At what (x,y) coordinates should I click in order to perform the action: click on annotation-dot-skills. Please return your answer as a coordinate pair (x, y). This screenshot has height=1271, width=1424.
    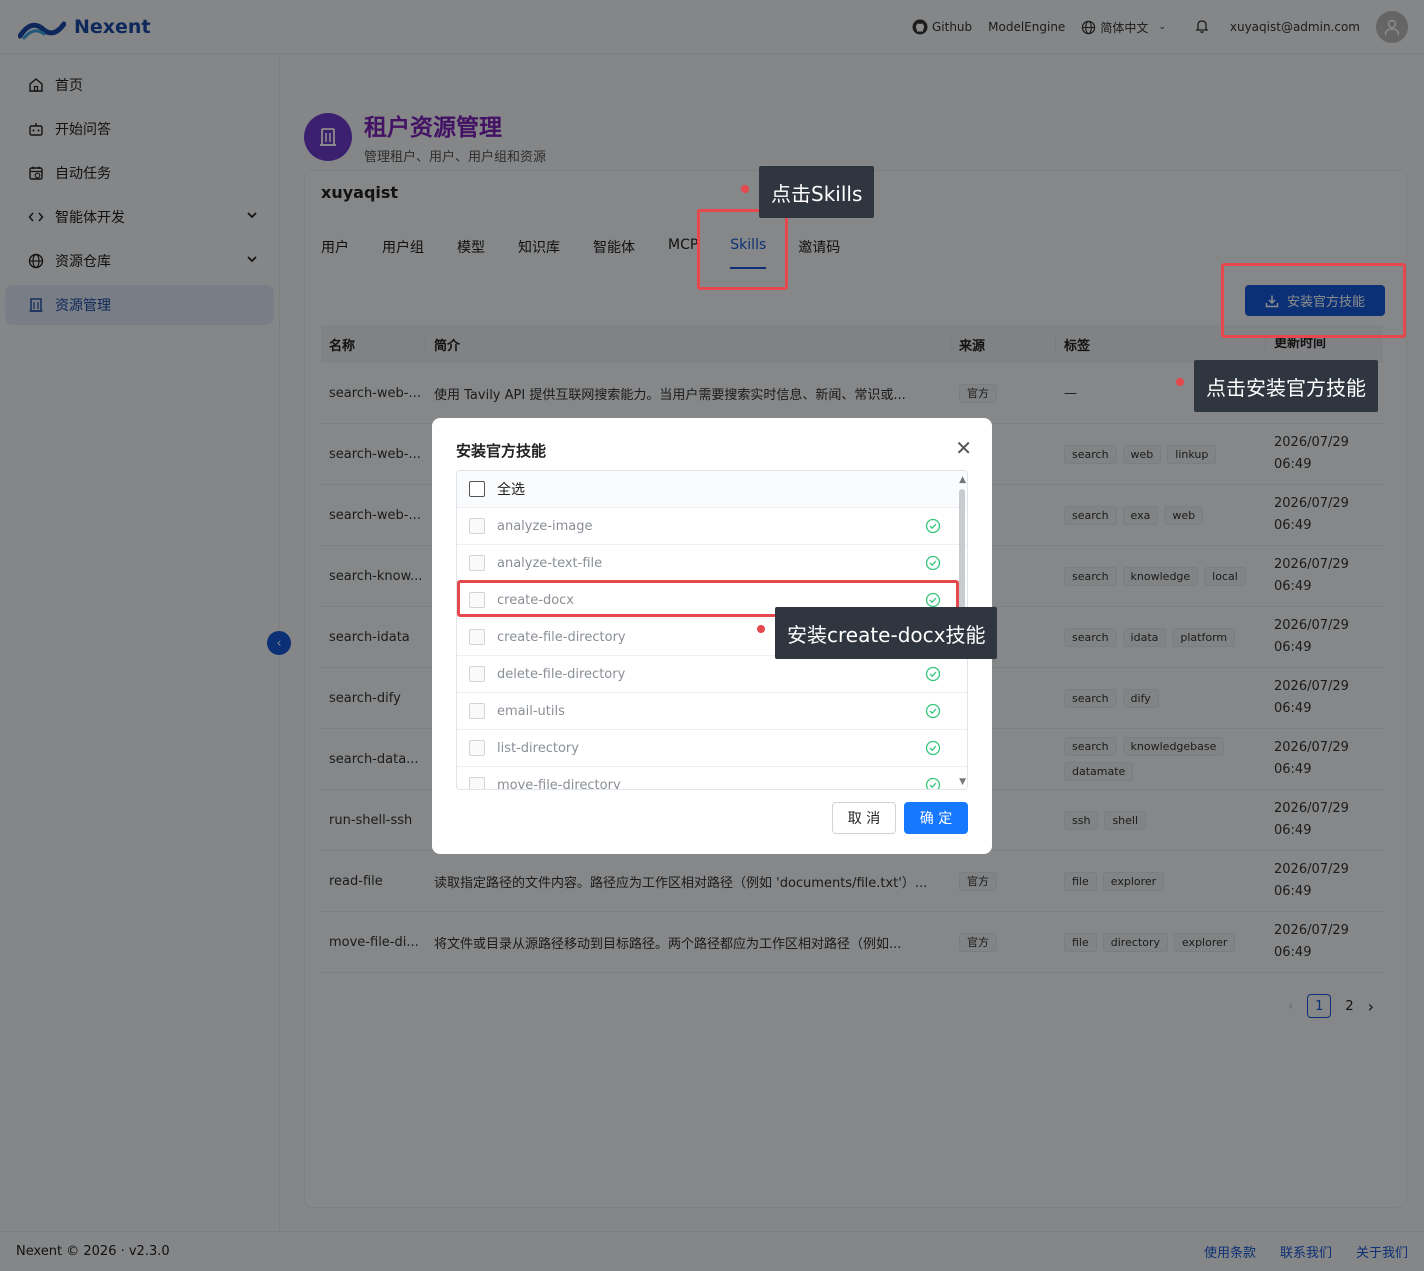
    Looking at the image, I should click on (745, 189).